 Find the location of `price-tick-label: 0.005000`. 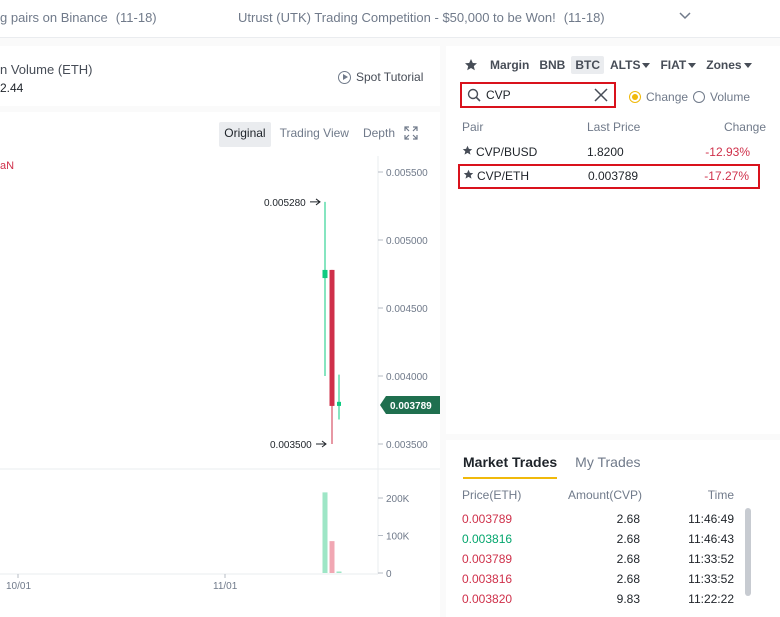

price-tick-label: 0.005000 is located at coordinates (407, 241).